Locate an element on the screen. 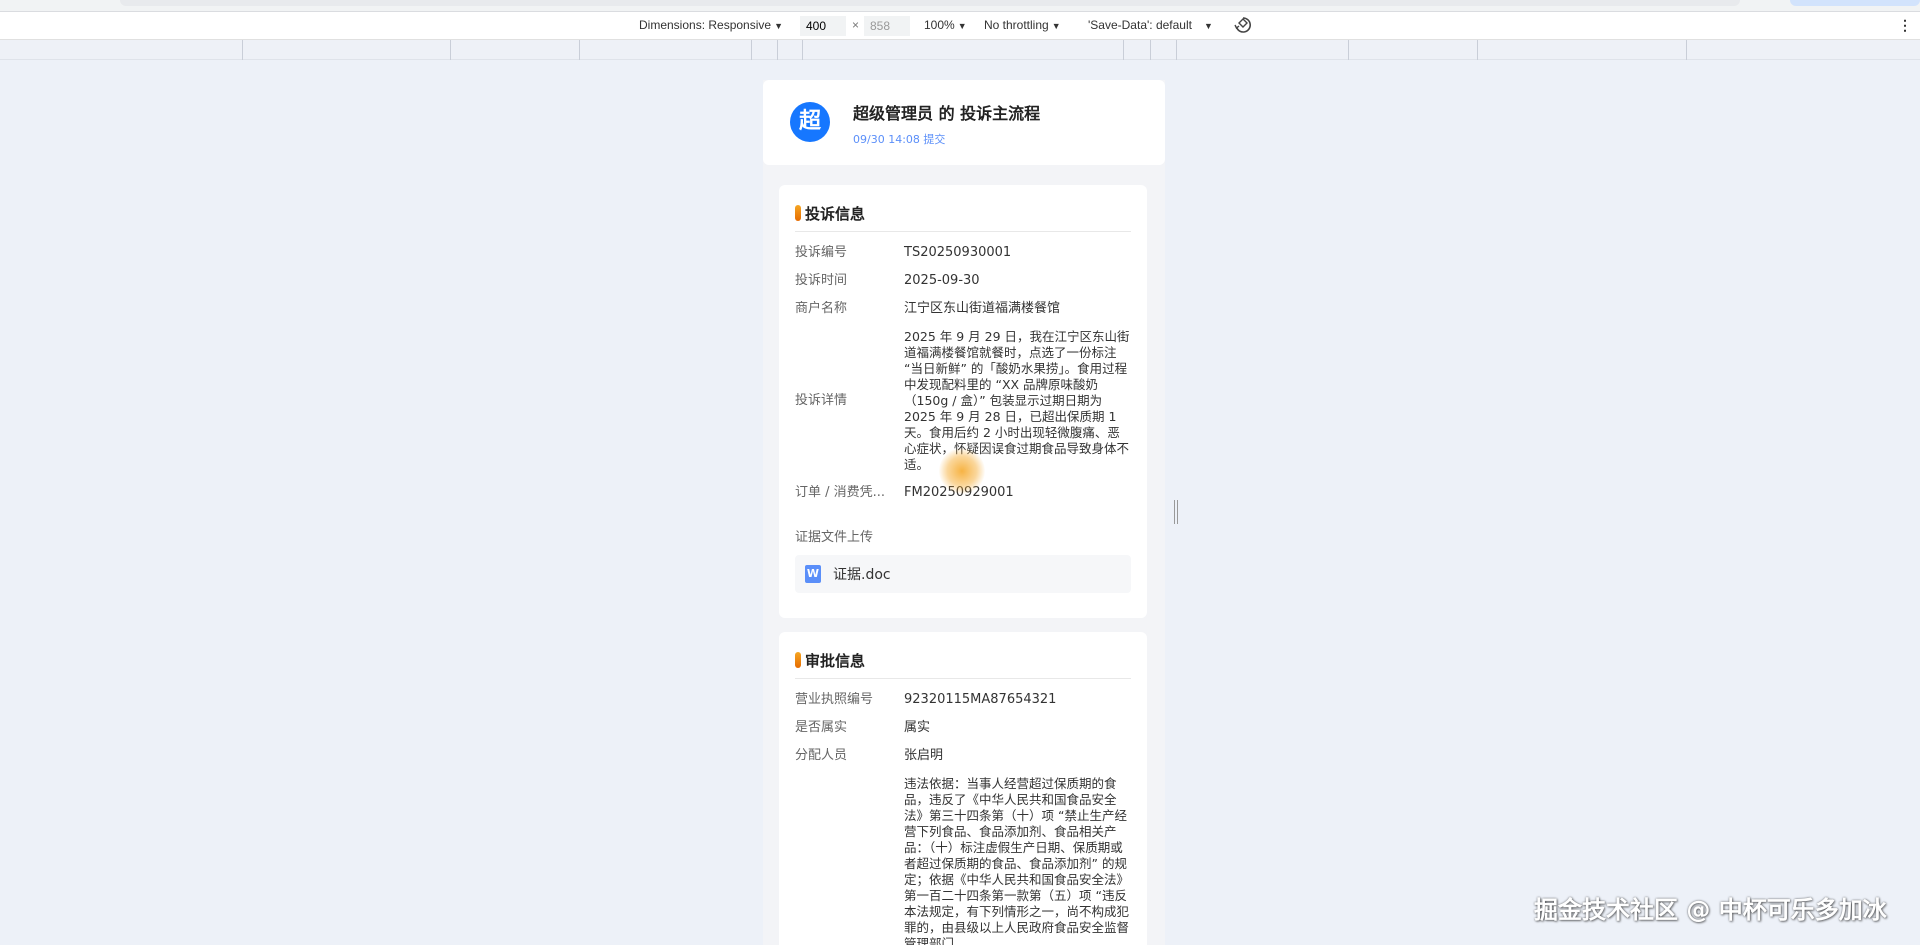 The height and width of the screenshot is (945, 1920). submitter-header: 超 超级管理员 的 投诉主流程 09/30 14:08 提交 is located at coordinates (964, 122).